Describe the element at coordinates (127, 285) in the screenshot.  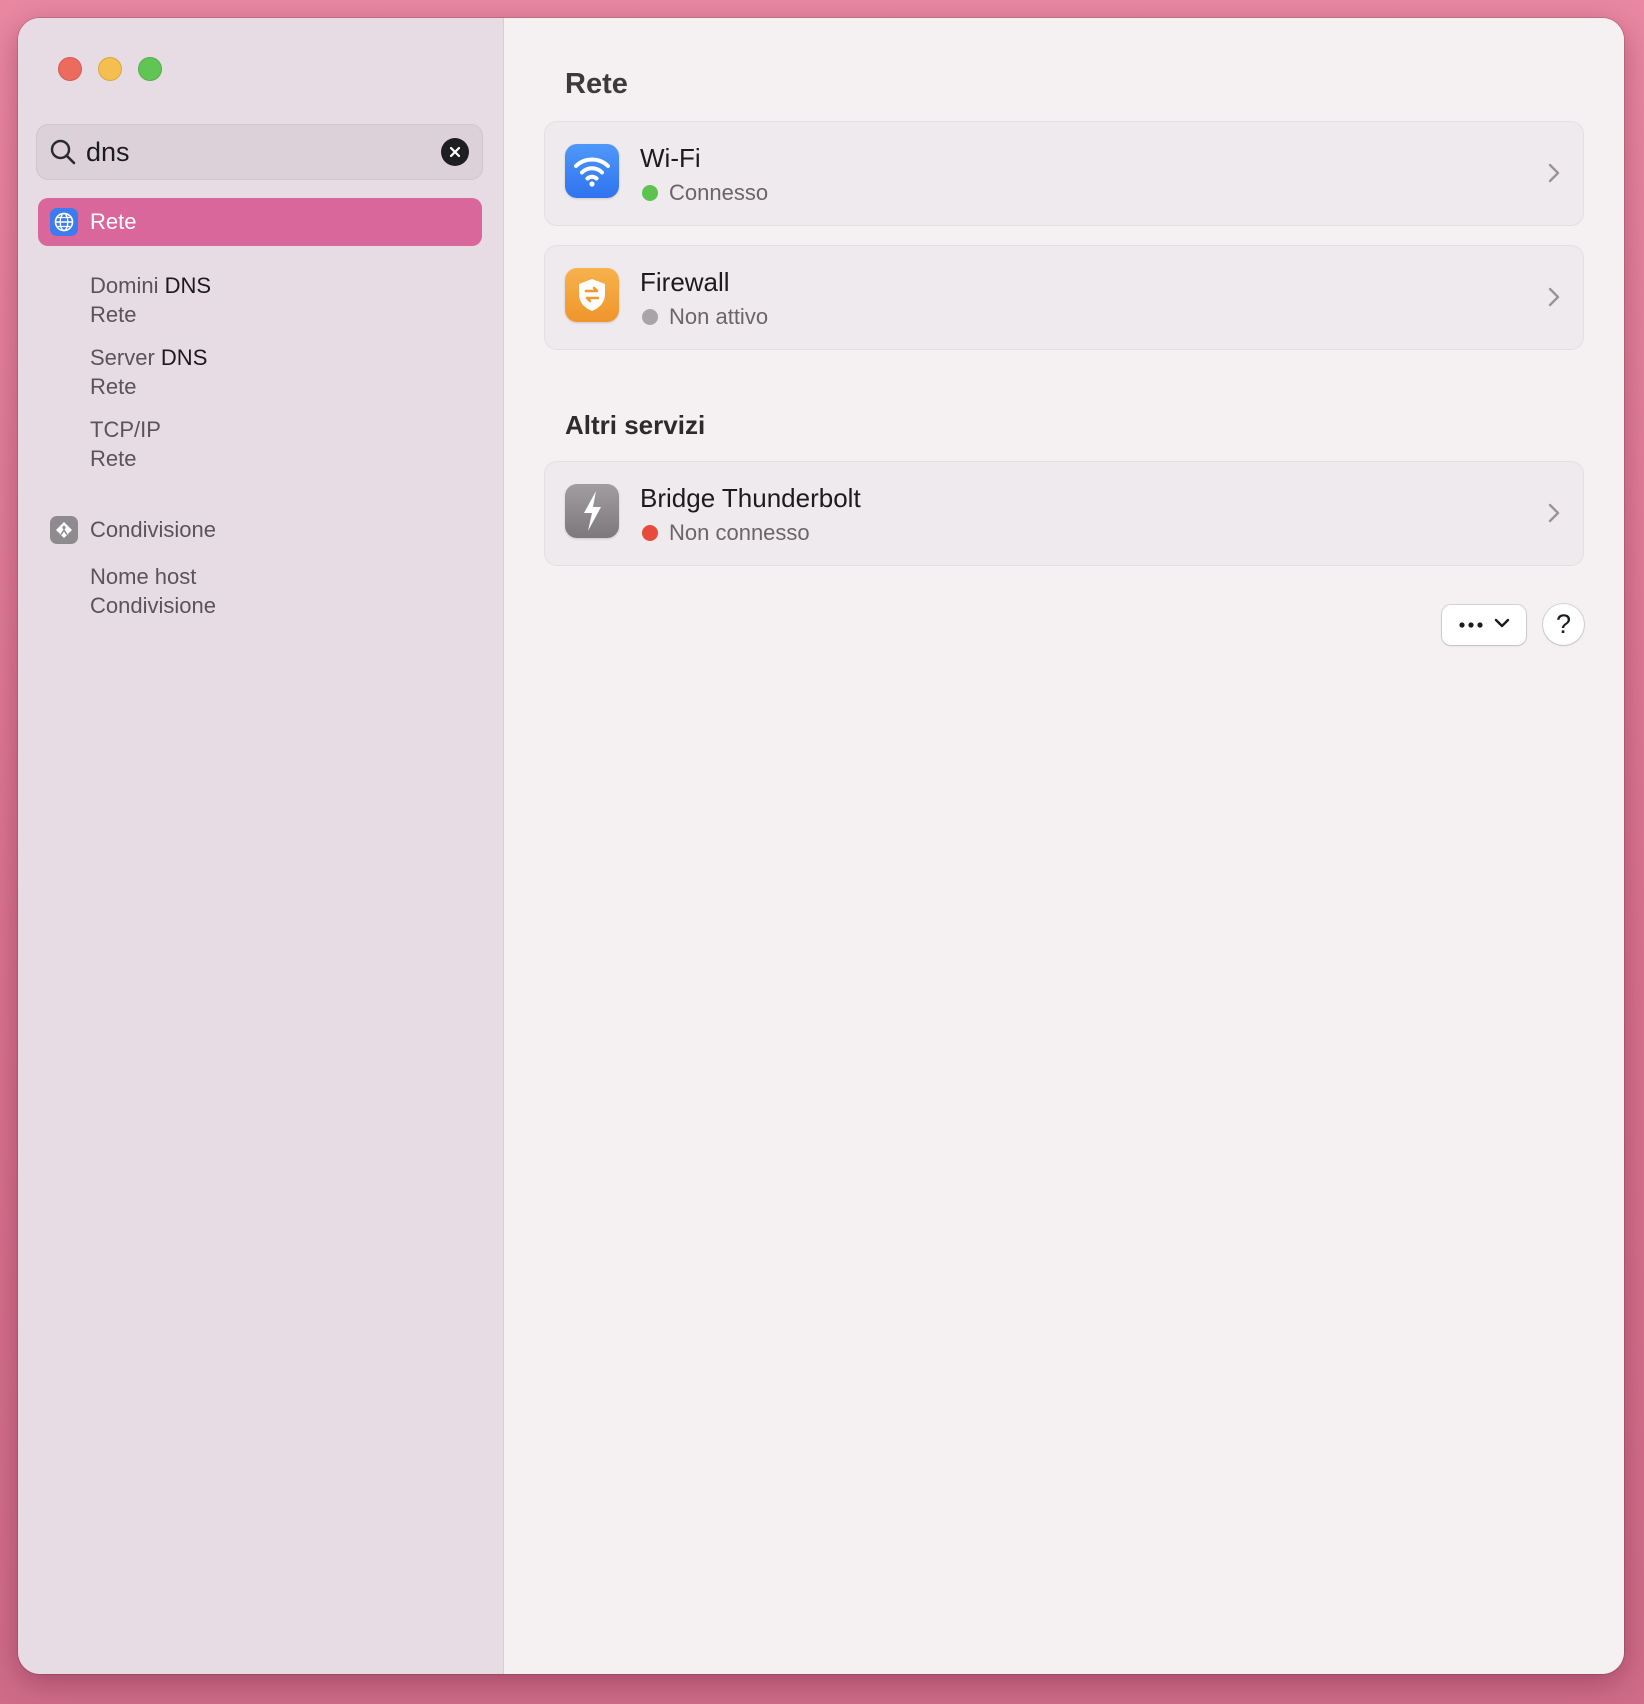
I see `result-title-prefix: Domini` at that location.